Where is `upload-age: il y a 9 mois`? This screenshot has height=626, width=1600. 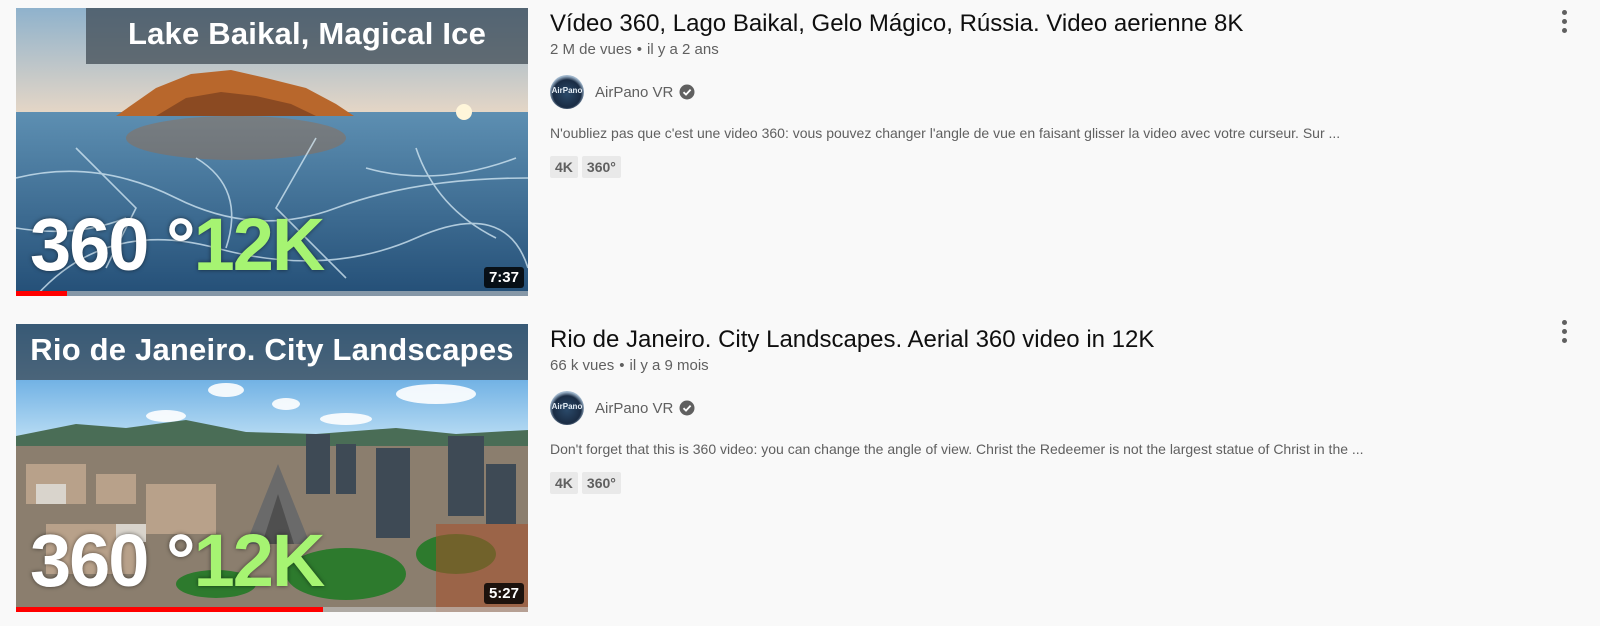
upload-age: il y a 9 mois is located at coordinates (669, 365).